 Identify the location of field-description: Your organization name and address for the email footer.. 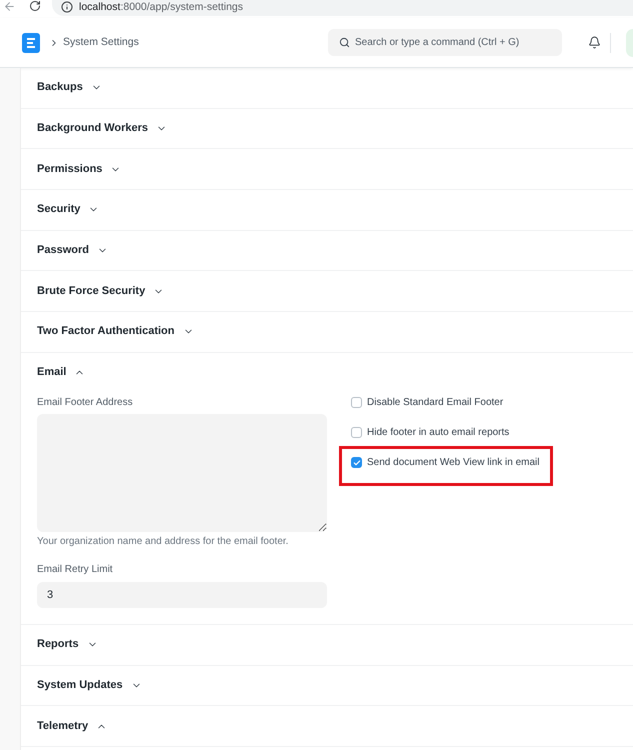
(163, 542).